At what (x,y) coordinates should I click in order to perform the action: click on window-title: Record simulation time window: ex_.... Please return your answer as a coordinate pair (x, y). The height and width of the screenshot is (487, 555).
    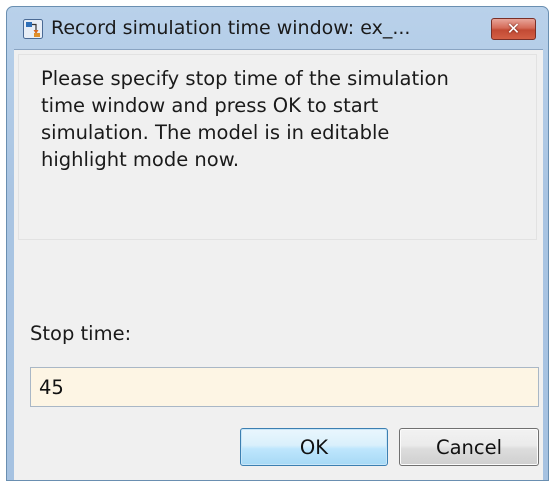
    Looking at the image, I should click on (231, 28).